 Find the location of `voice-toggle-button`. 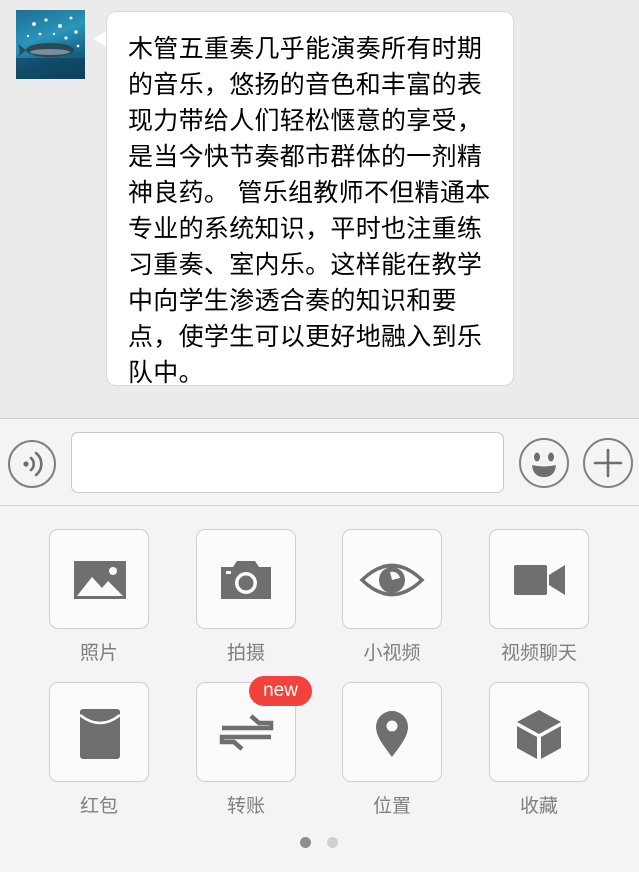

voice-toggle-button is located at coordinates (32, 464).